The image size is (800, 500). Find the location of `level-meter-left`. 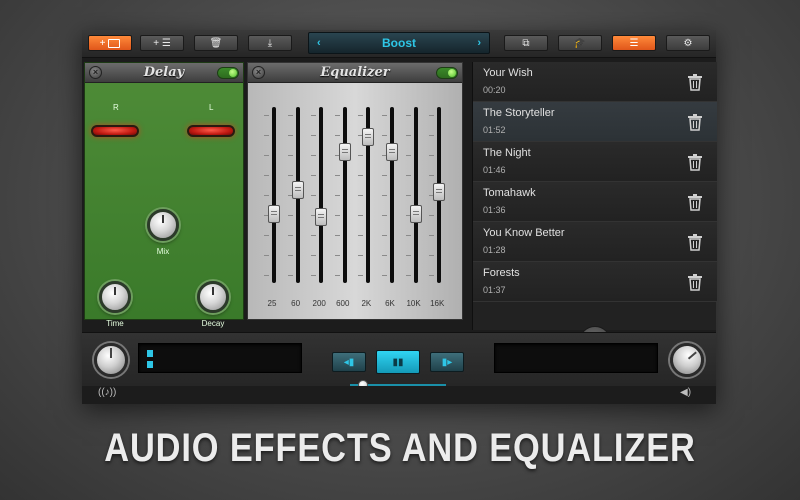

level-meter-left is located at coordinates (148, 353).